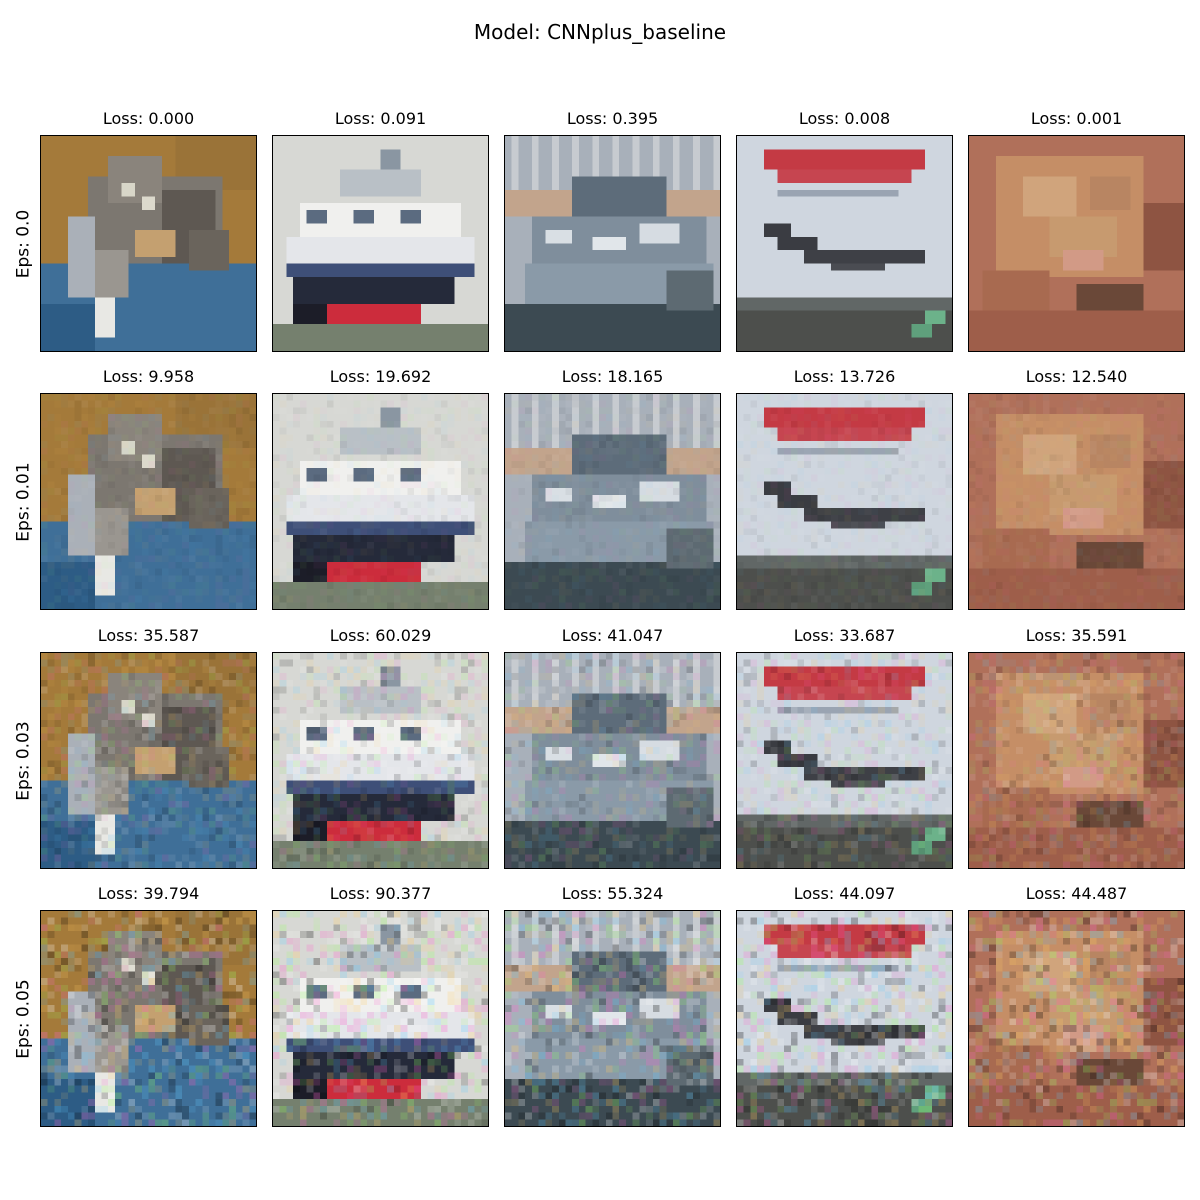 This screenshot has height=1200, width=1200. Describe the element at coordinates (1076, 893) in the screenshot. I see `loss-label: Loss: 44.487` at that location.